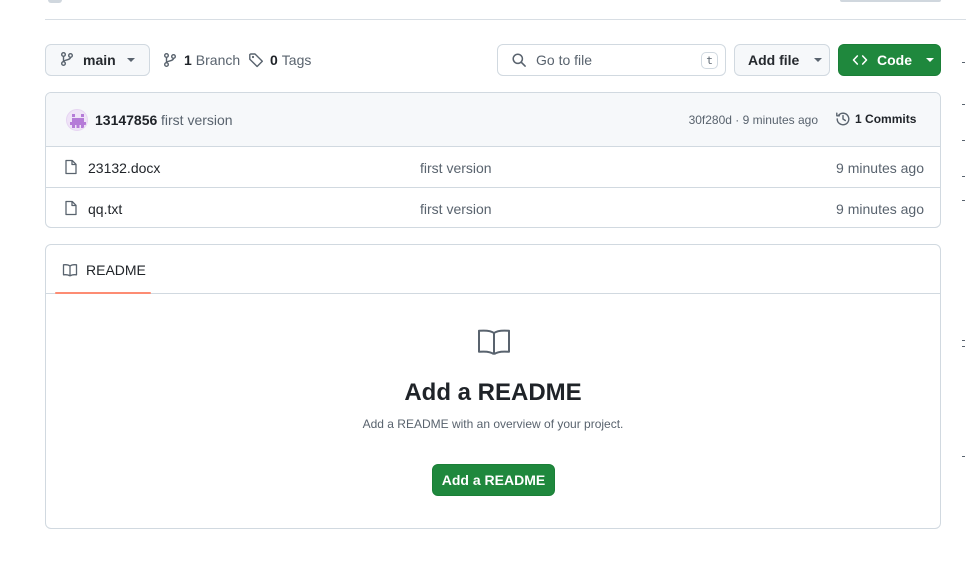  I want to click on keyboard-shortcut-hint: t, so click(709, 60).